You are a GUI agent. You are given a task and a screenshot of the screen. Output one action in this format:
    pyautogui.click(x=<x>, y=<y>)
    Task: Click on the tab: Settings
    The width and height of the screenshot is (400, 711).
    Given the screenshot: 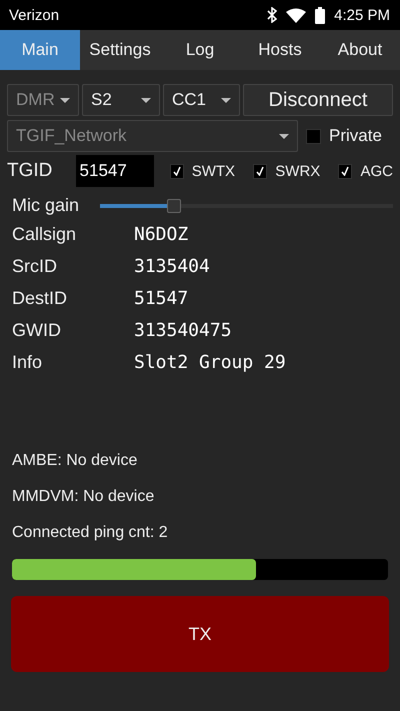 What is the action you would take?
    pyautogui.click(x=120, y=50)
    